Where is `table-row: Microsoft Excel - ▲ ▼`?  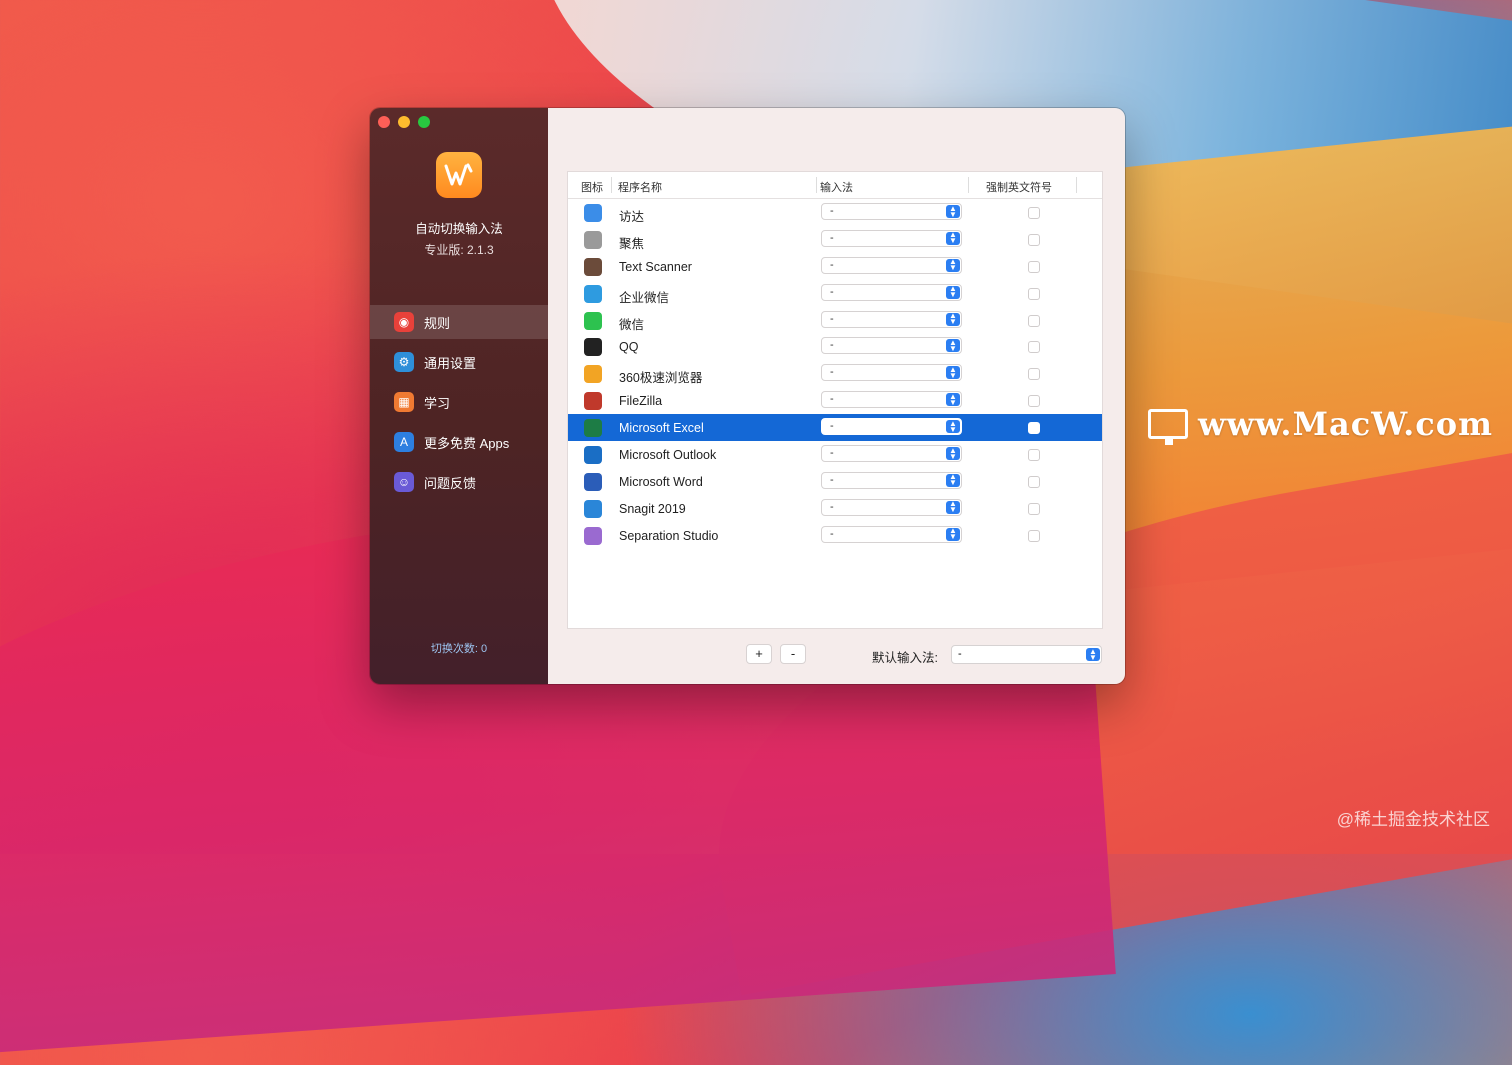 table-row: Microsoft Excel - ▲ ▼ is located at coordinates (835, 428).